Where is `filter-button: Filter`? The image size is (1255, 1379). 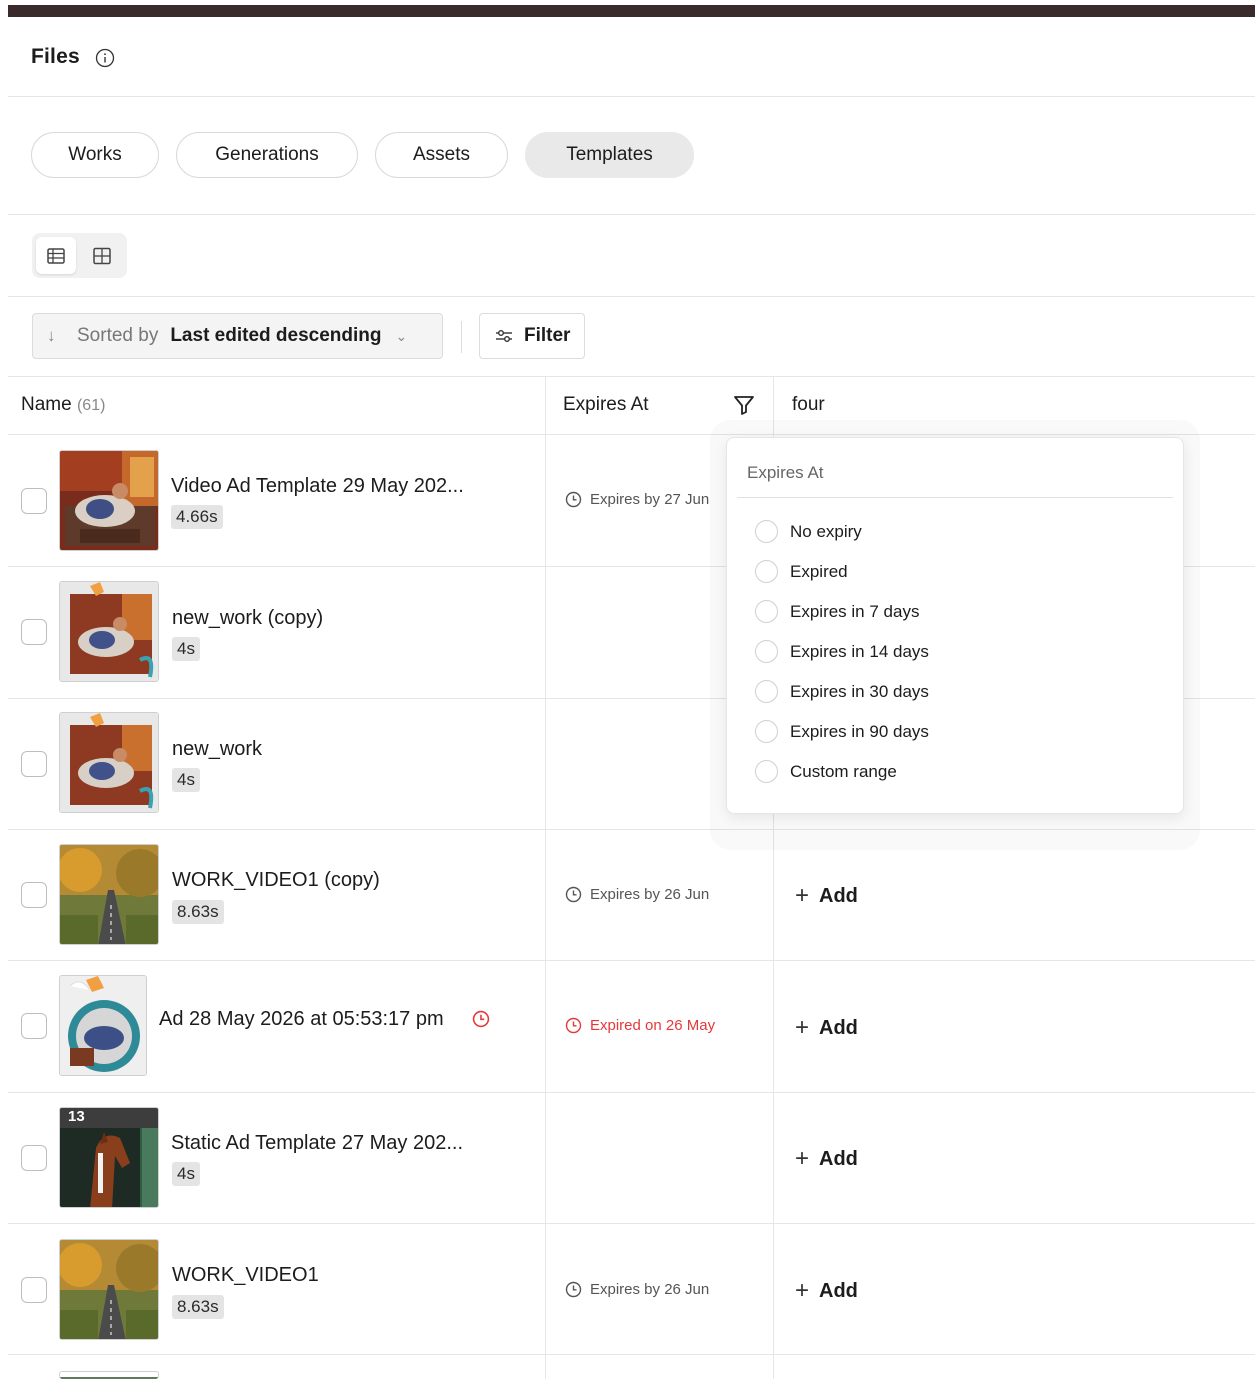
filter-button: Filter is located at coordinates (532, 336).